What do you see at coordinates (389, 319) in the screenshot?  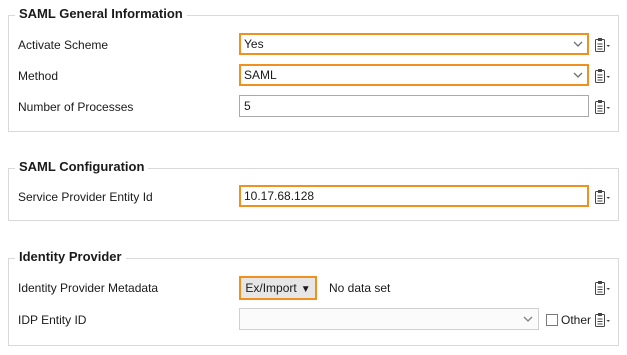 I see `idp-entity-id-select` at bounding box center [389, 319].